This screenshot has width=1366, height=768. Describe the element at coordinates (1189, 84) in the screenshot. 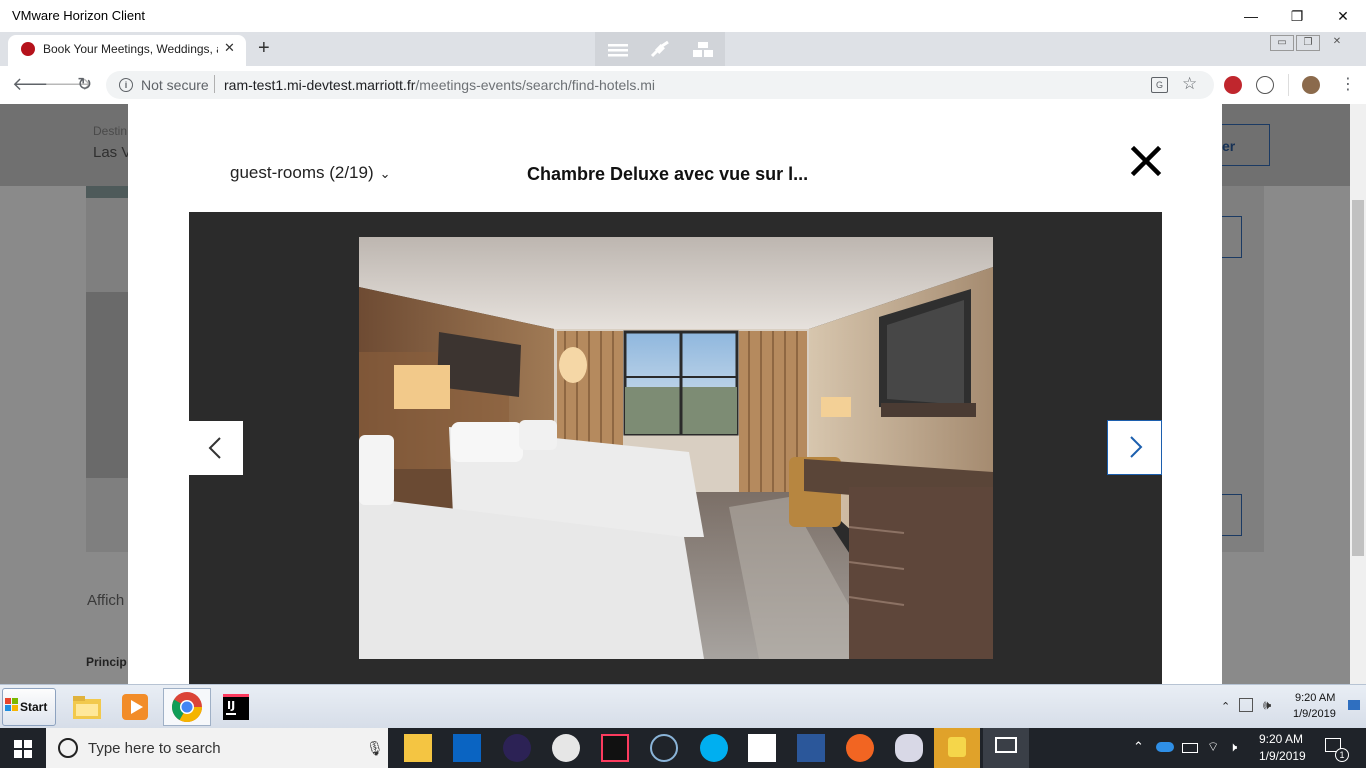

I see `bookmark-star-icon: ☆` at that location.